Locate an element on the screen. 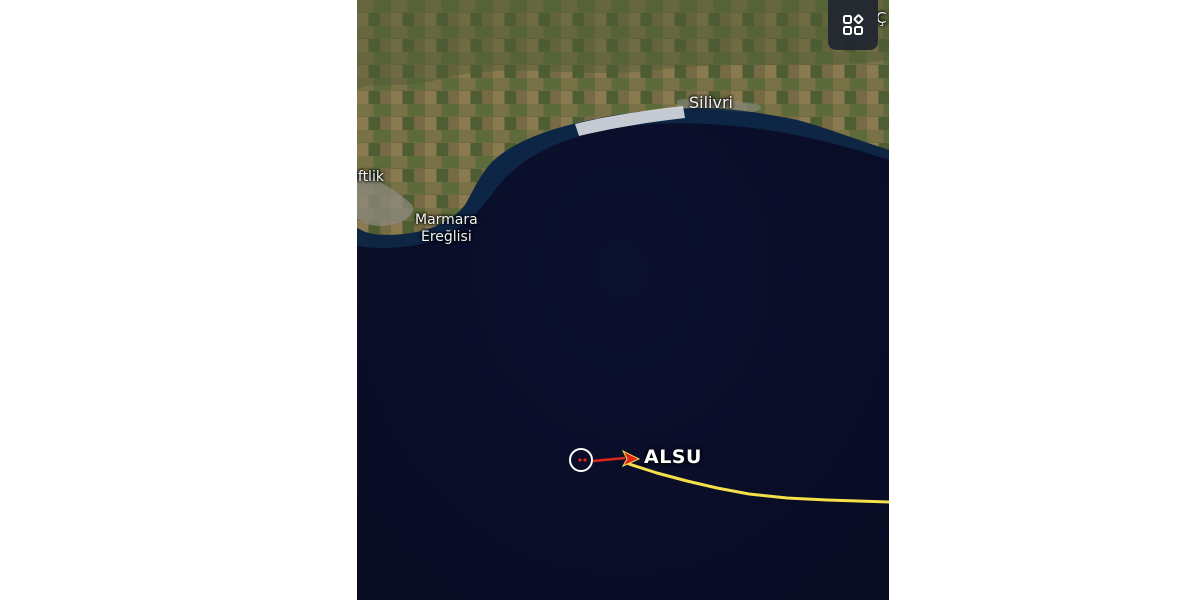  place-label-marmara-ereglisi: Marmara Ereğlisi is located at coordinates (446, 229).